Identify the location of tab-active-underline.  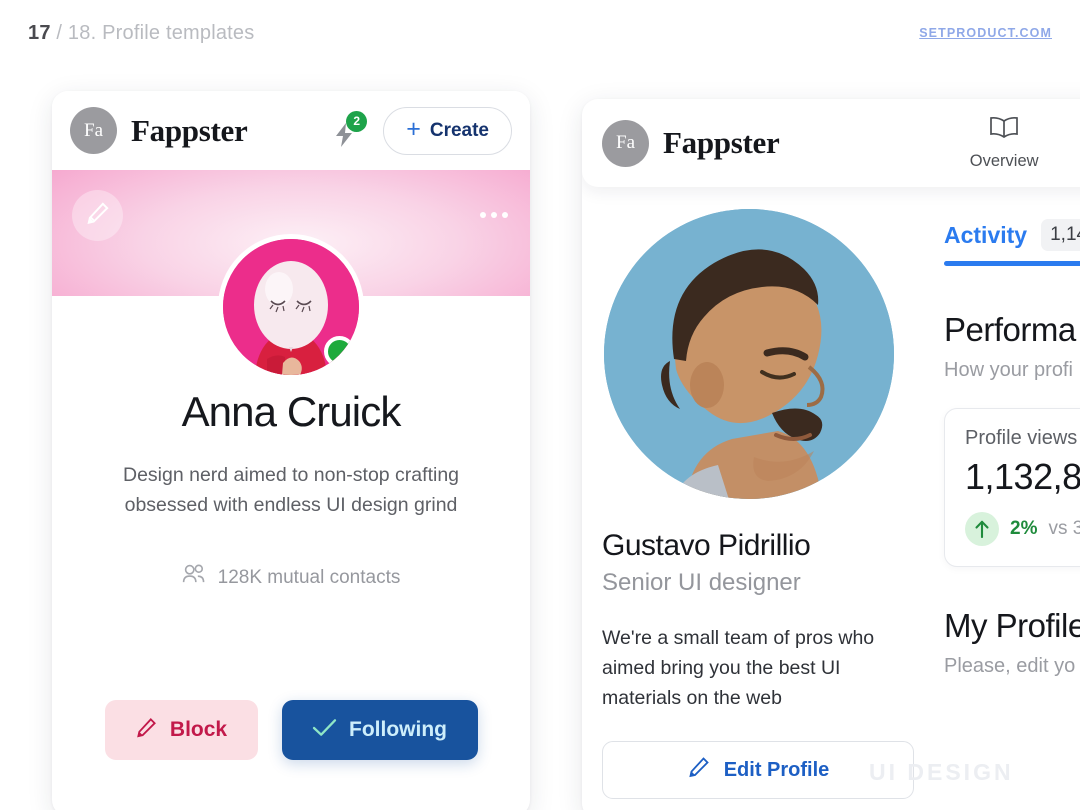
(1012, 263).